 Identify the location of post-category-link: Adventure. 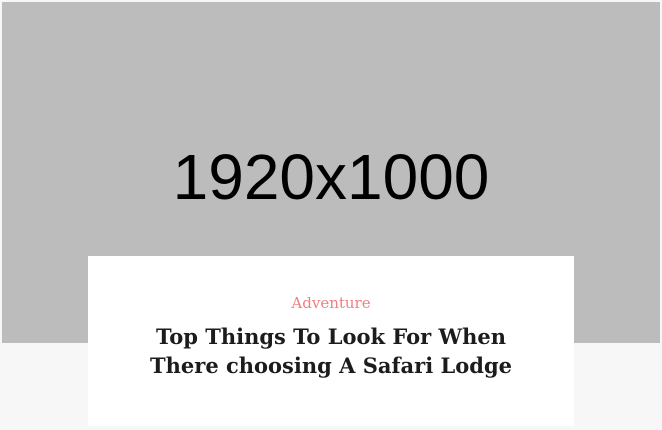
(331, 303).